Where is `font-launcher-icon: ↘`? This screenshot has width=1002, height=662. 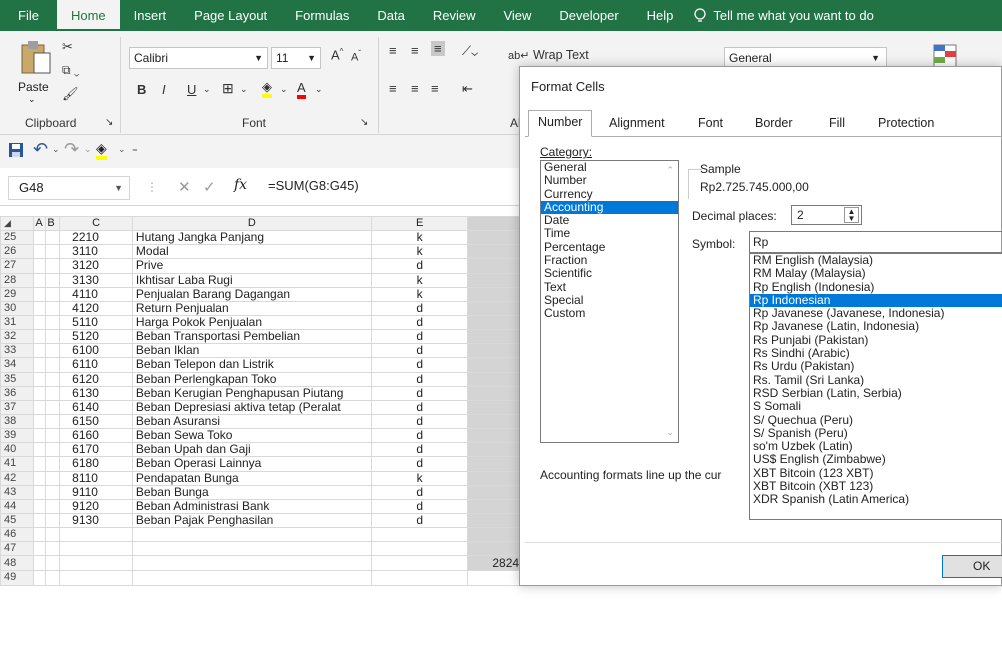 font-launcher-icon: ↘ is located at coordinates (364, 122).